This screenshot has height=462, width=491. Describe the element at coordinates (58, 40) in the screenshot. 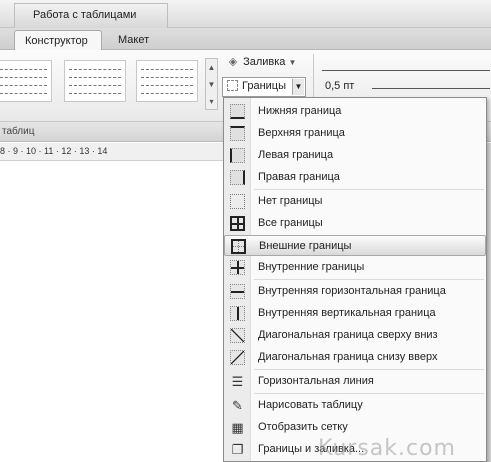

I see `tab-design: Конструктор` at that location.